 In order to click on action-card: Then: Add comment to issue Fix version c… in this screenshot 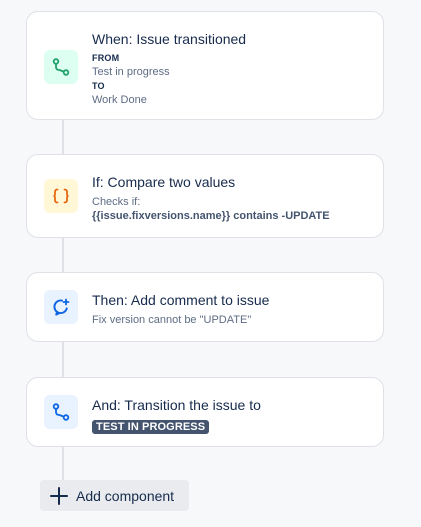, I will do `click(205, 307)`.